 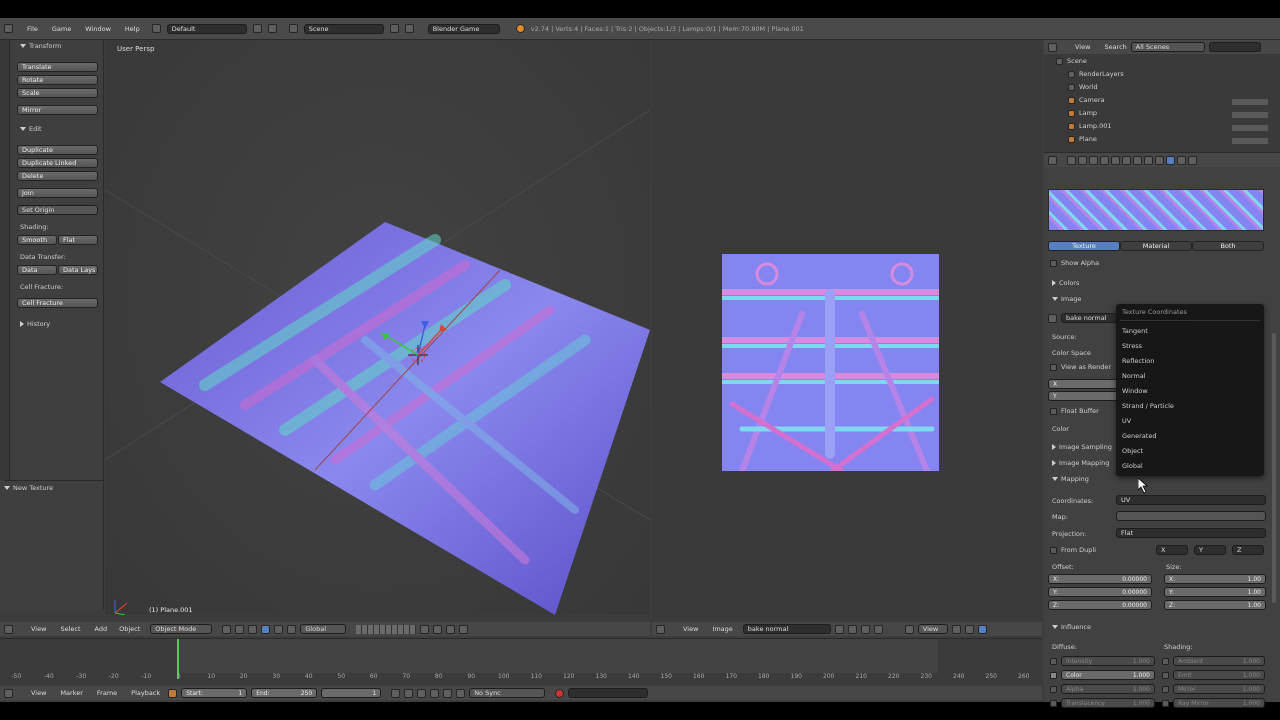 What do you see at coordinates (1172, 550) in the screenshot?
I see `dupli-x-select: X` at bounding box center [1172, 550].